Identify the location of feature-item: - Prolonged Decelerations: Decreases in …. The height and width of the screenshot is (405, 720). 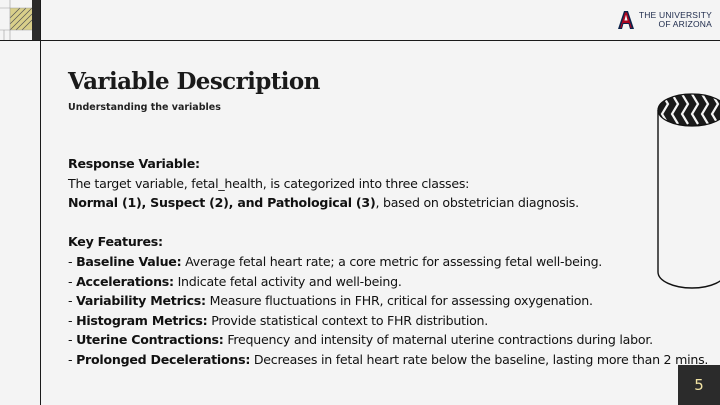
(388, 360).